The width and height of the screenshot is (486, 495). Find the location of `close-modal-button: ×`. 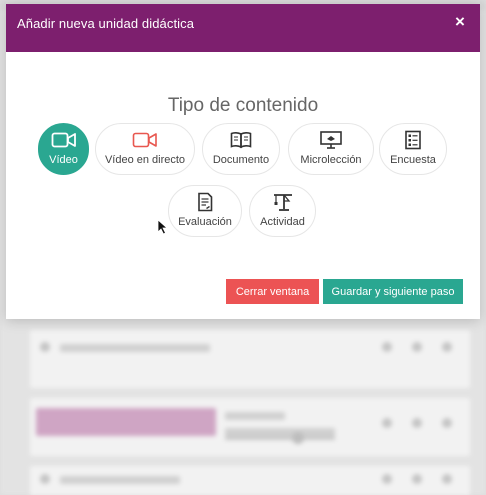

close-modal-button: × is located at coordinates (460, 22).